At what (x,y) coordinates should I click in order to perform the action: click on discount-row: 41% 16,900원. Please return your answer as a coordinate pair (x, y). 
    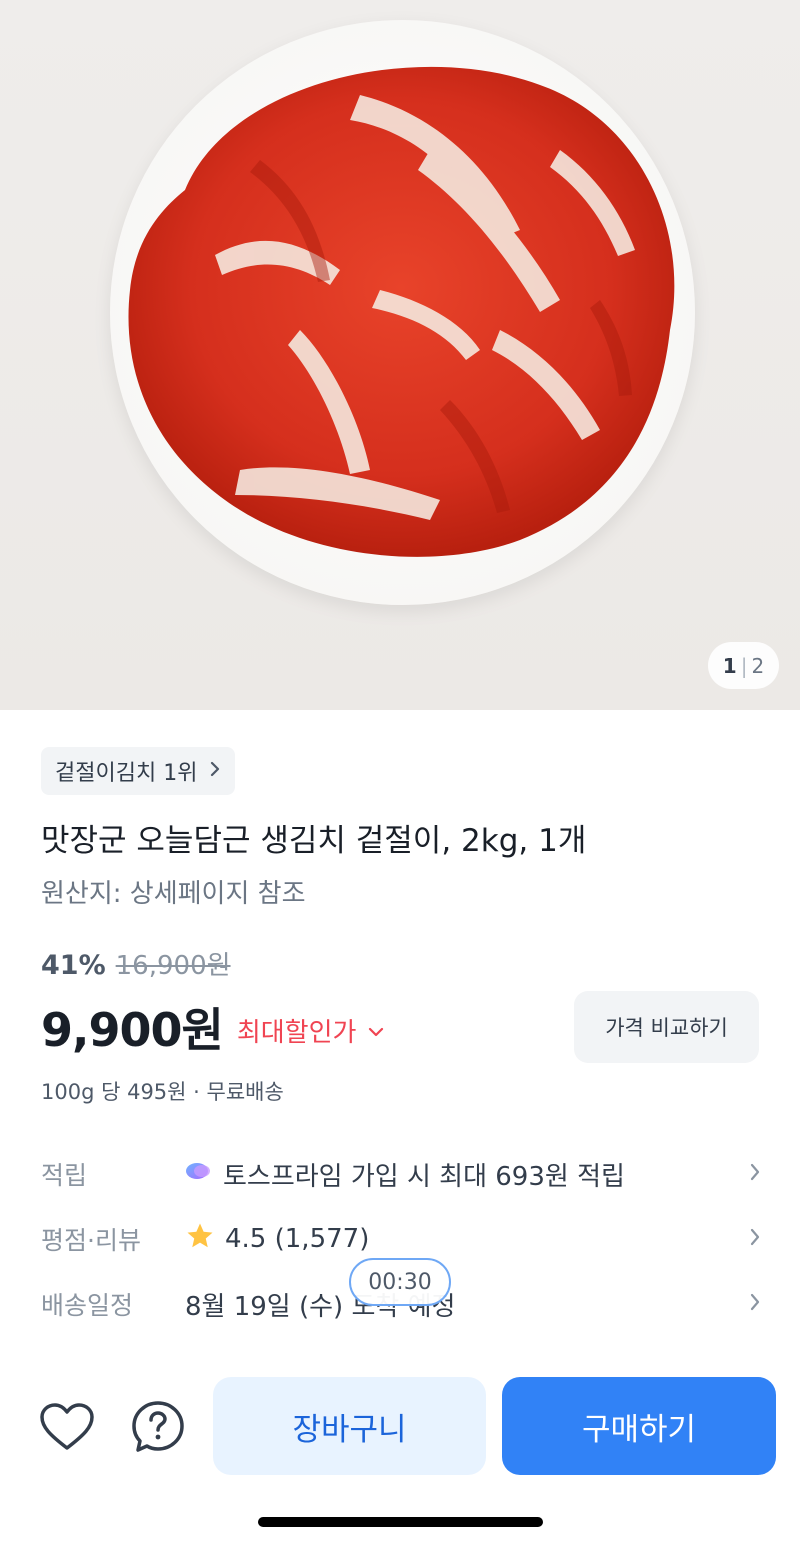
    Looking at the image, I should click on (136, 963).